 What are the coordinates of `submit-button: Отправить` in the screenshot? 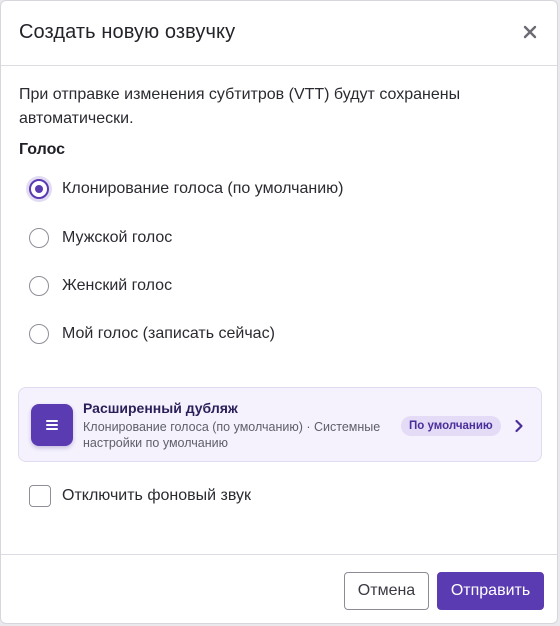 It's located at (490, 591).